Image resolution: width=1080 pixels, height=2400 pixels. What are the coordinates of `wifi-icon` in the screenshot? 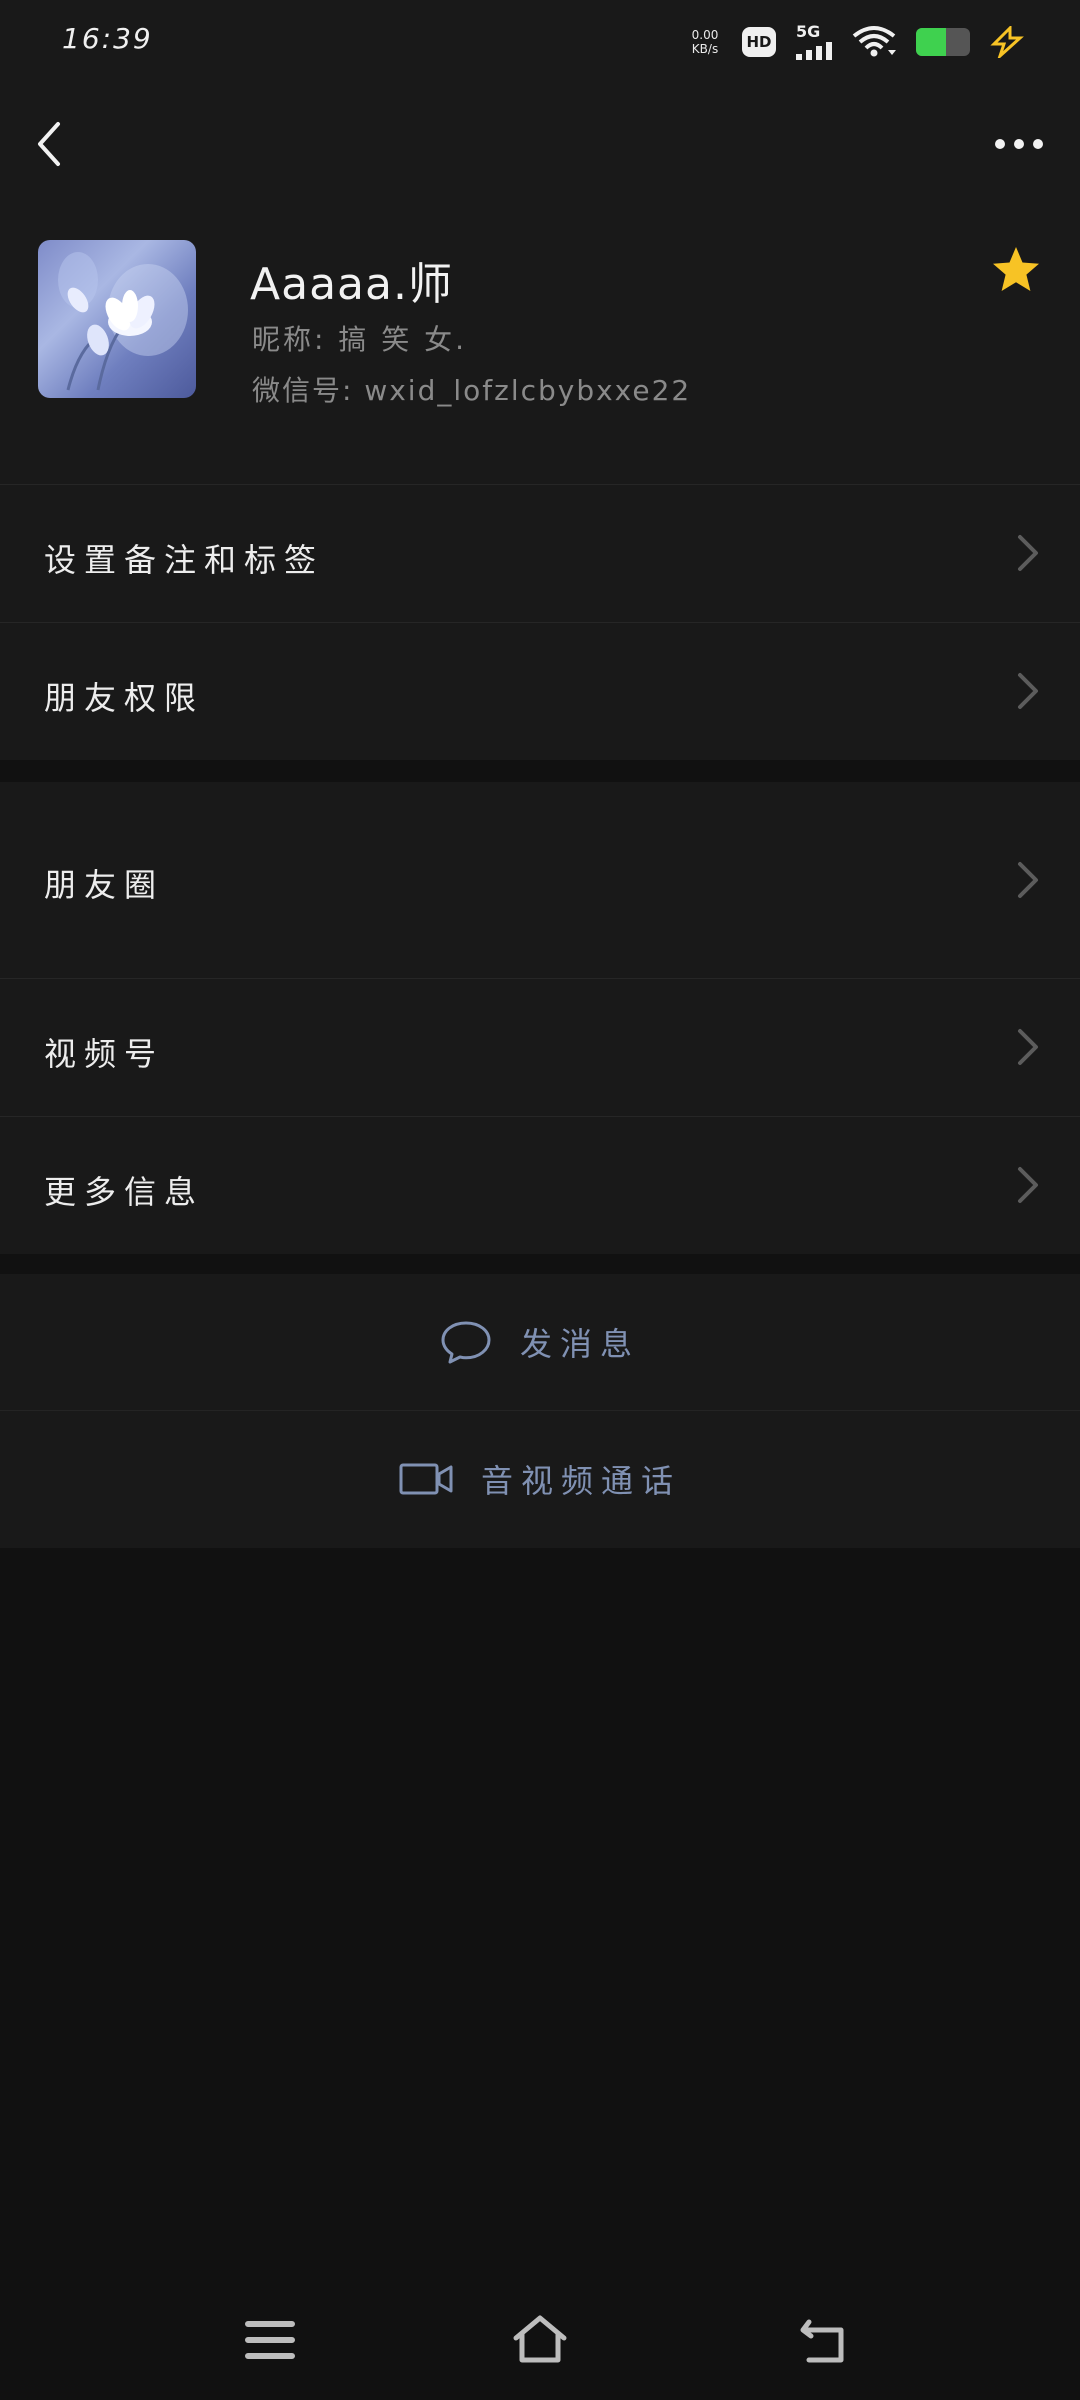 It's located at (874, 41).